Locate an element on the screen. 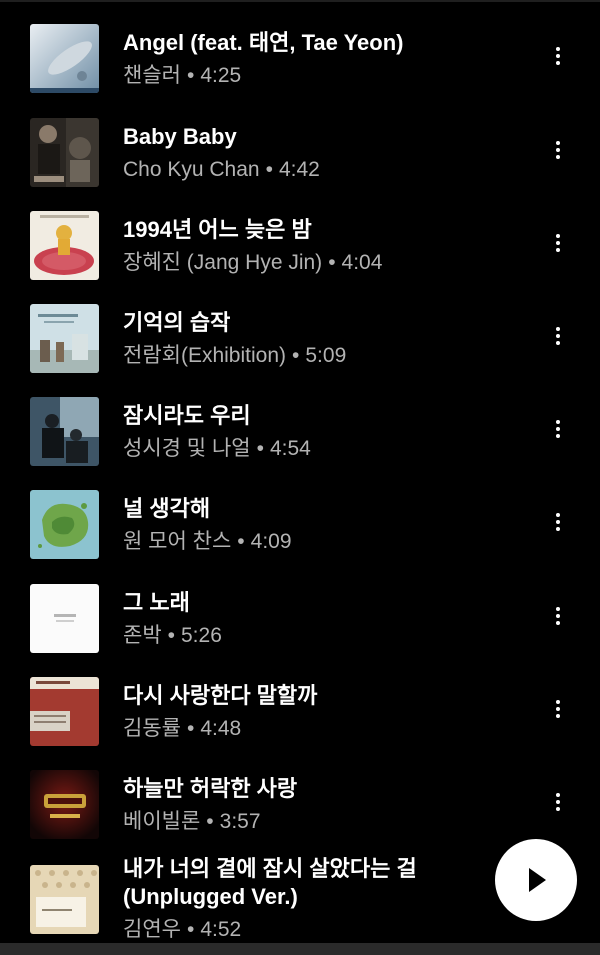 The image size is (600, 955). track-title: 하늘만 허락한 사랑 is located at coordinates (210, 788).